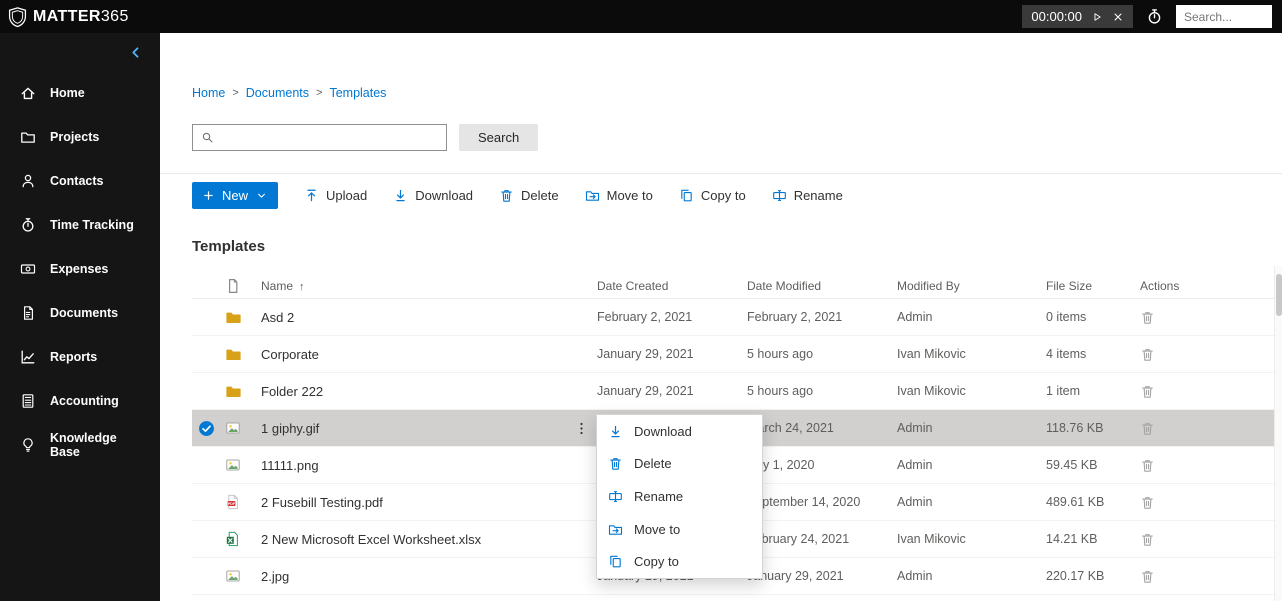  I want to click on timer-close-button, so click(1118, 17).